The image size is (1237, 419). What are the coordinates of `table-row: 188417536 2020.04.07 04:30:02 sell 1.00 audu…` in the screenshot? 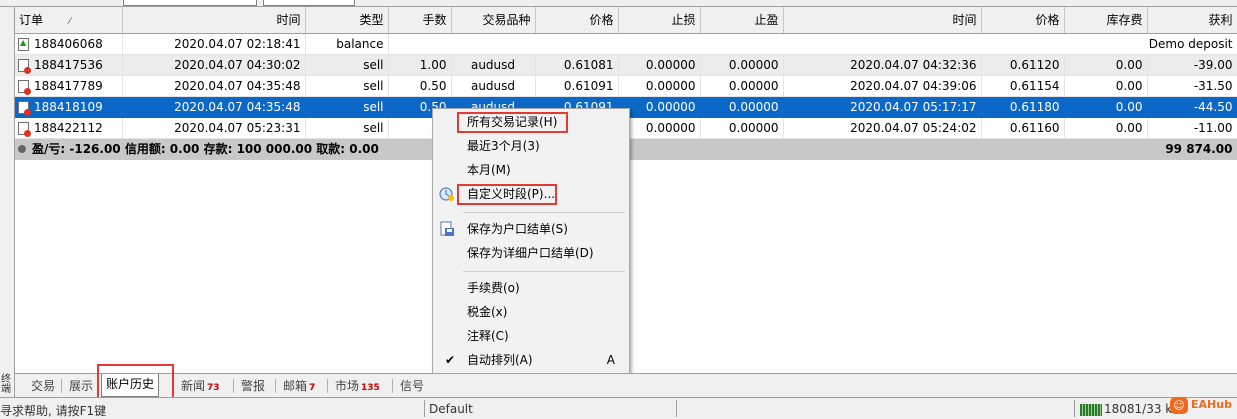 It's located at (626, 65).